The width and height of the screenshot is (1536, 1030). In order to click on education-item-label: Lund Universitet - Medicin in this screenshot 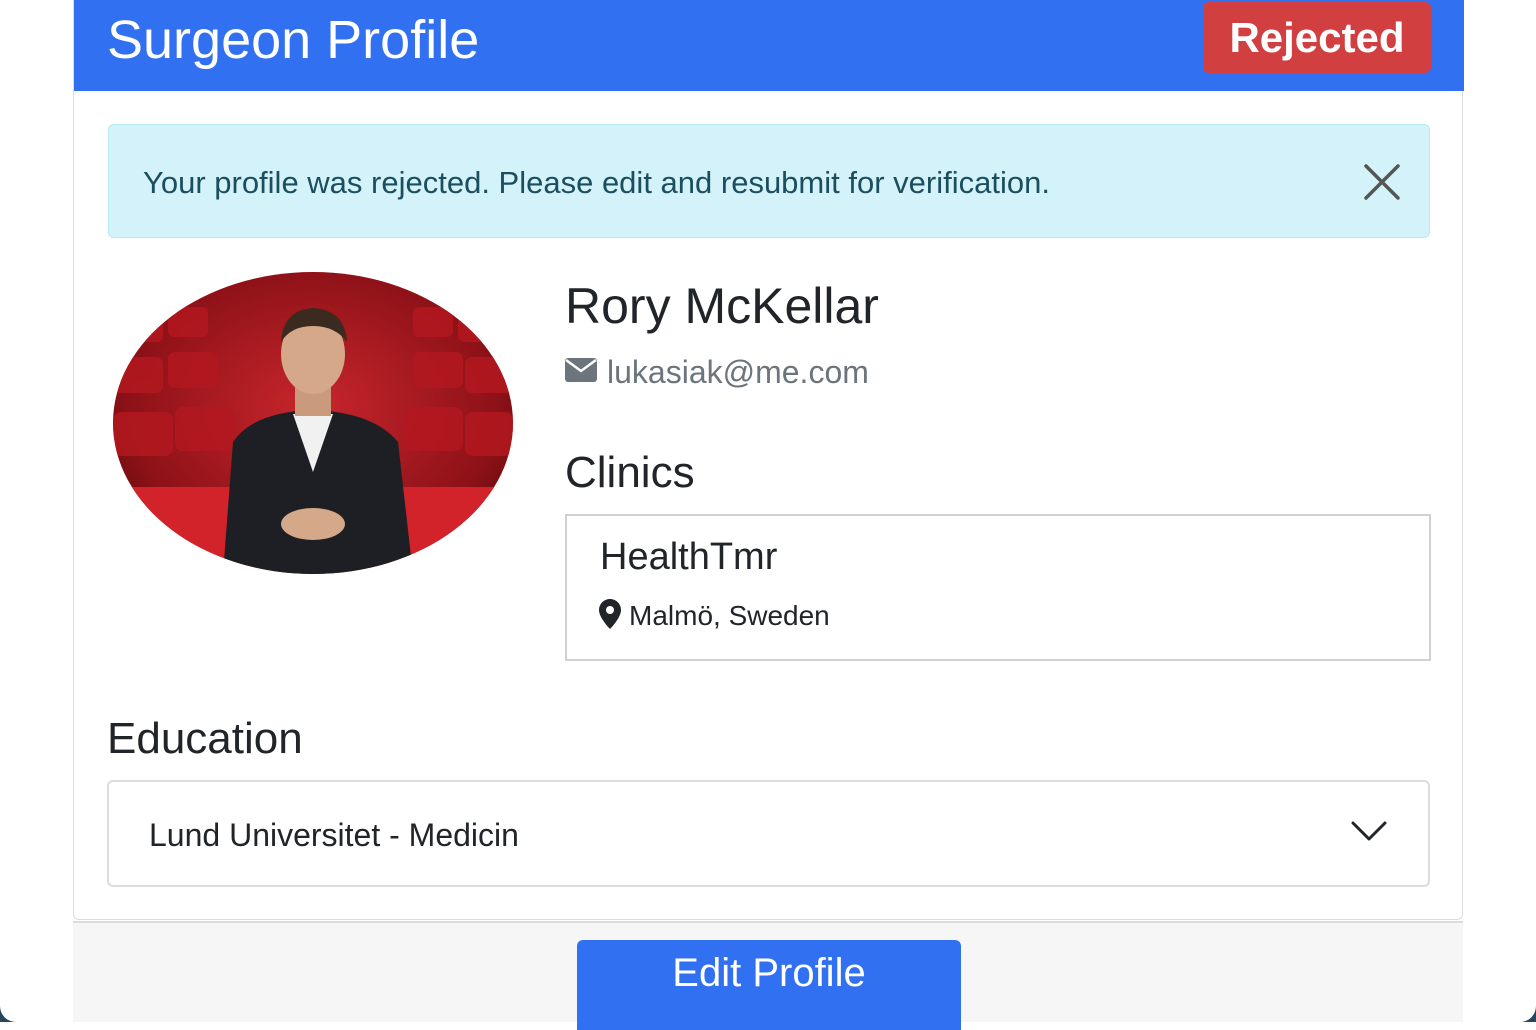, I will do `click(334, 835)`.